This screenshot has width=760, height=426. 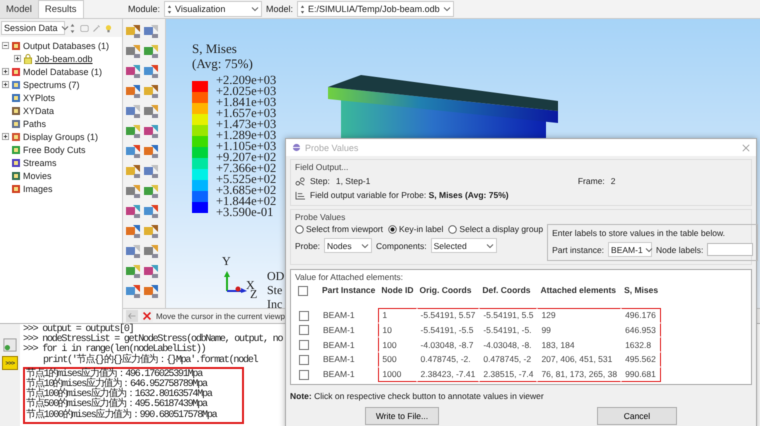 I want to click on node-labels-label: Node labels:, so click(x=680, y=249).